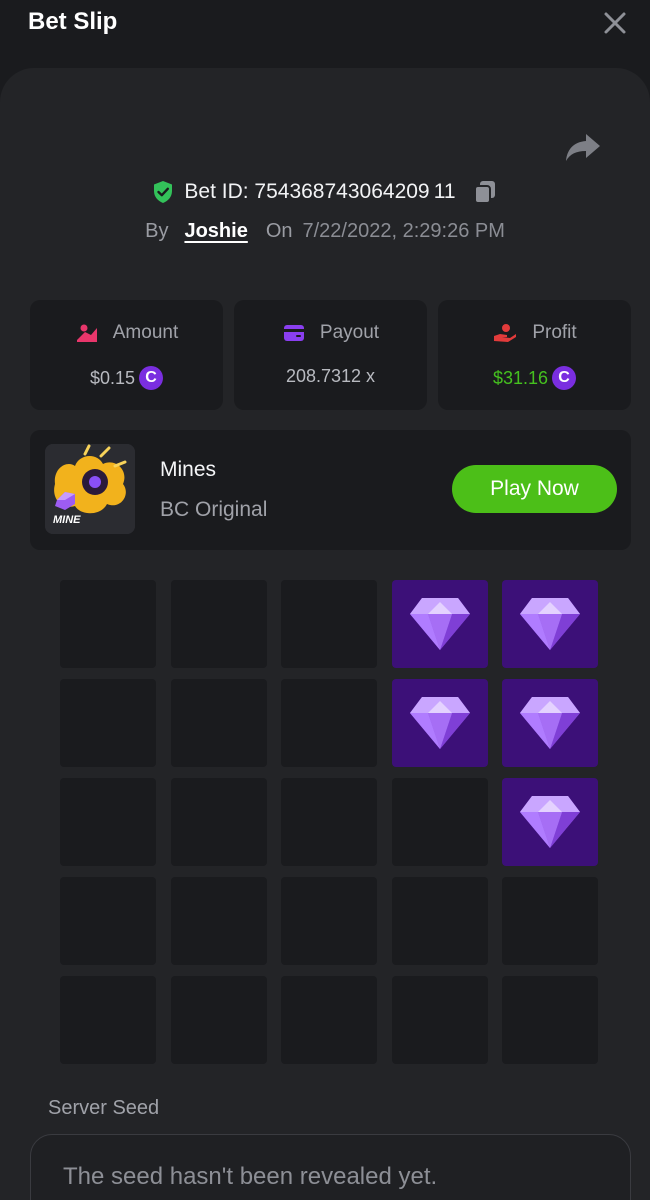 The width and height of the screenshot is (650, 1200). Describe the element at coordinates (104, 1108) in the screenshot. I see `server-seed-label: Server Seed` at that location.